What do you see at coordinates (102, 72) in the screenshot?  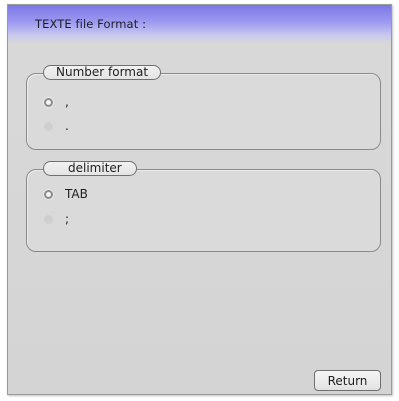 I see `number-format-legend: Number format` at bounding box center [102, 72].